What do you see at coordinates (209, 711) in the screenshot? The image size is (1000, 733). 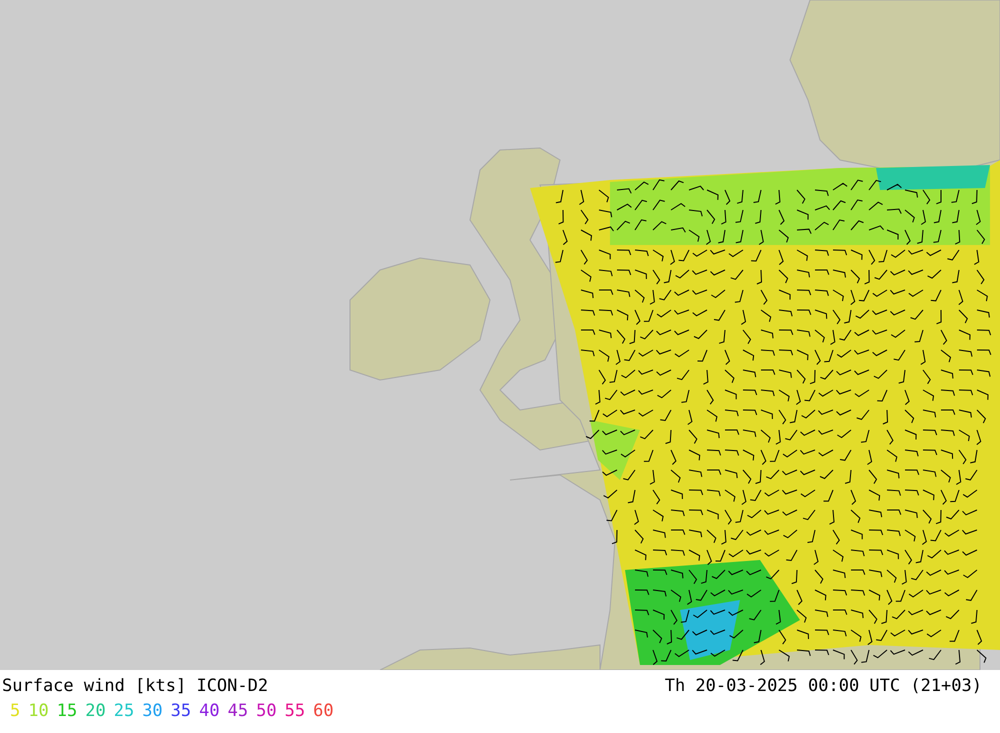 I see `legend-value: 40` at bounding box center [209, 711].